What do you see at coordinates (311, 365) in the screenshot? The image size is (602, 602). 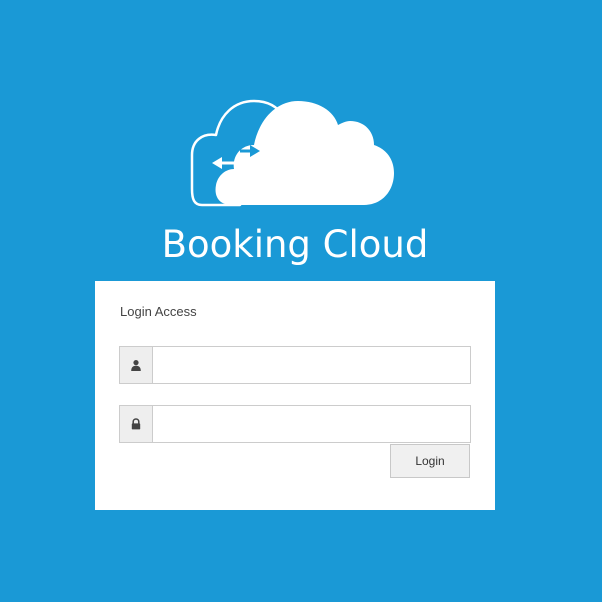 I see `username-input` at bounding box center [311, 365].